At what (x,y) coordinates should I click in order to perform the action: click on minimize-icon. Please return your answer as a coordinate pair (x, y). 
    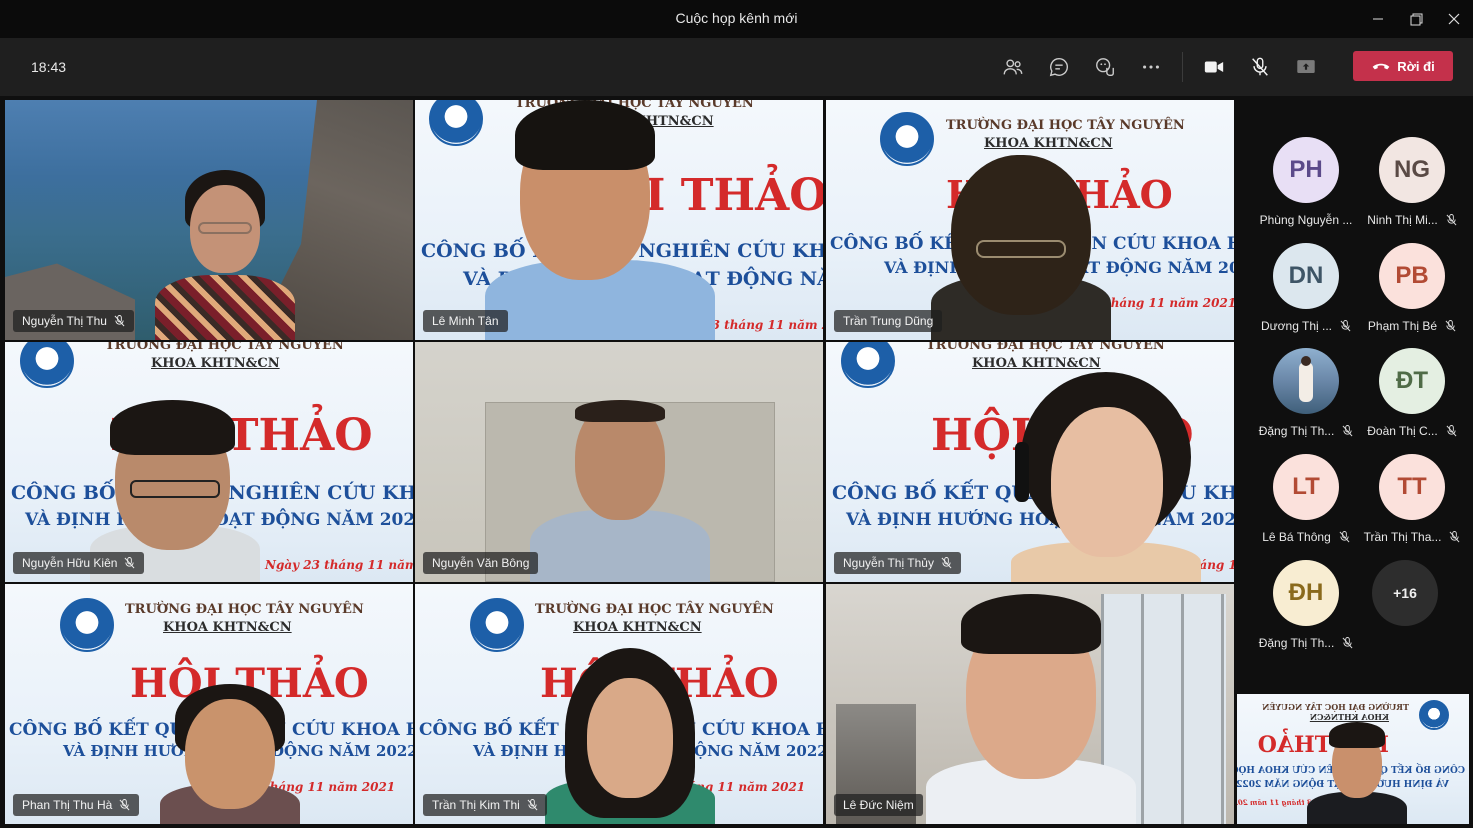
    Looking at the image, I should click on (1378, 19).